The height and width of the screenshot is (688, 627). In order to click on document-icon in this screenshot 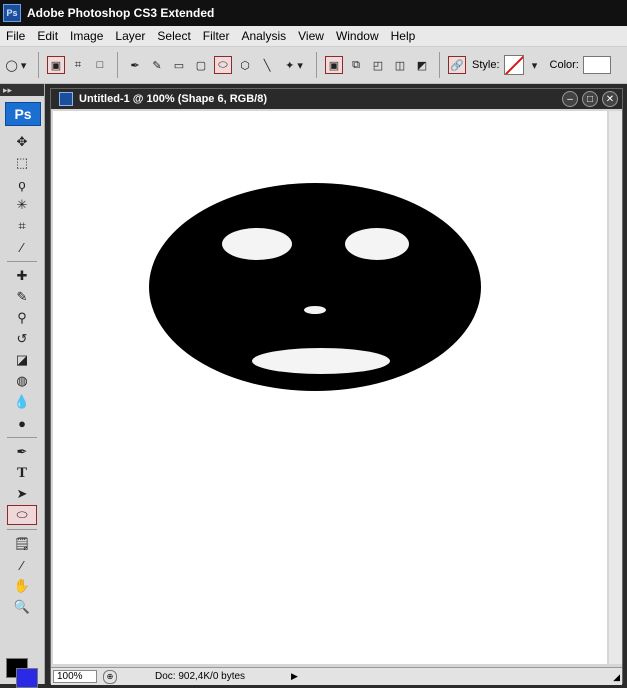, I will do `click(66, 99)`.